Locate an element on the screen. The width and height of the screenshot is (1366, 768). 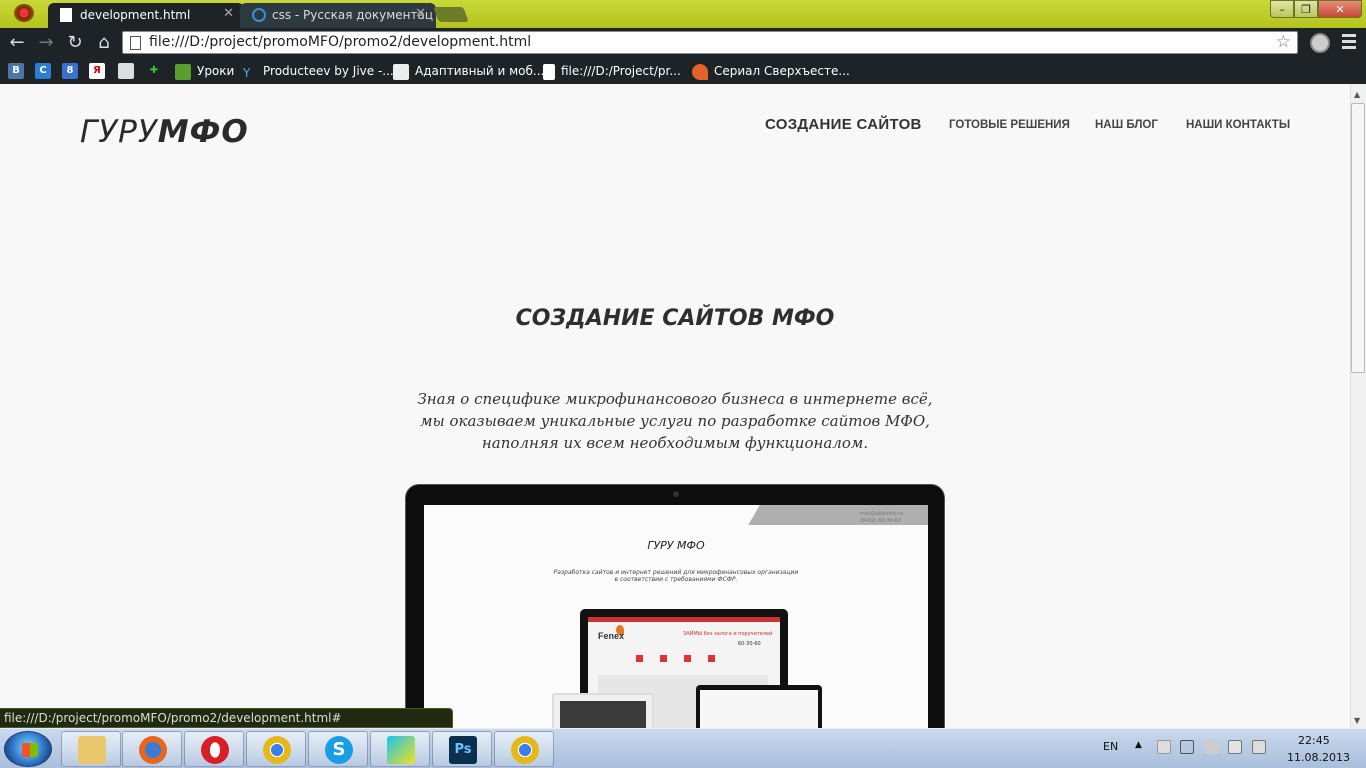
site-icon is located at coordinates (259, 15).